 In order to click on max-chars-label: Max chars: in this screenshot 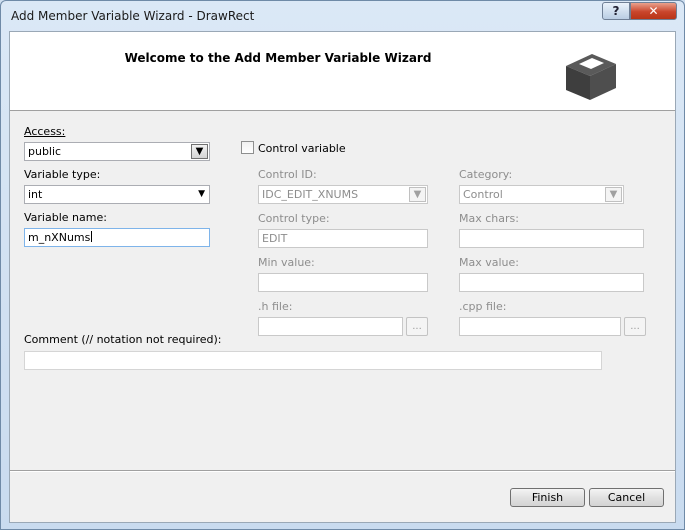, I will do `click(489, 218)`.